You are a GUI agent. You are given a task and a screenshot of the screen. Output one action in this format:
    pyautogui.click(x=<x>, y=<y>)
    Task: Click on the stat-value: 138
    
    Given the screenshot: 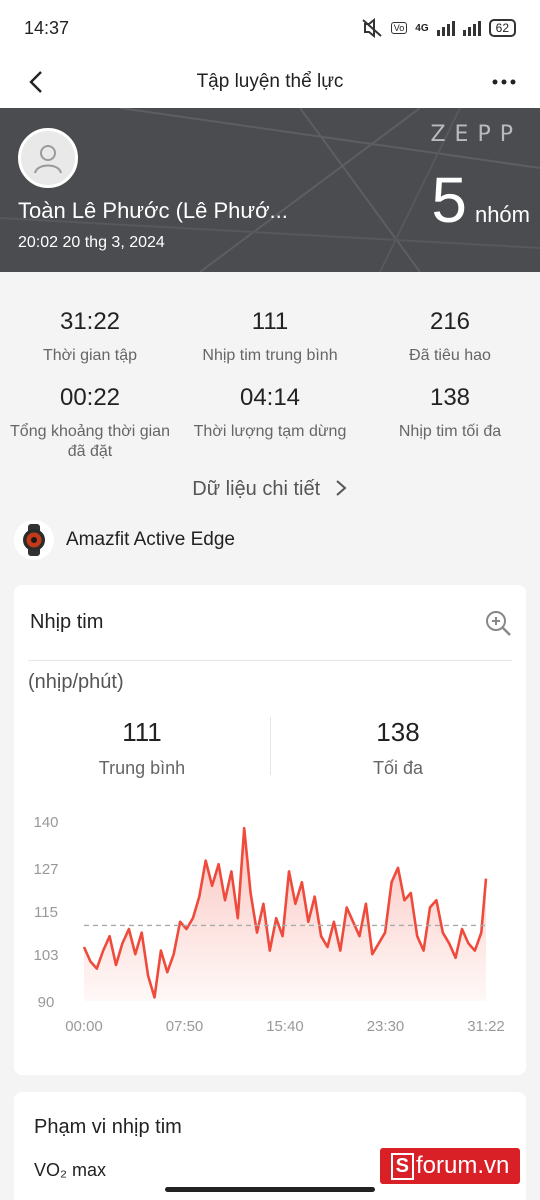 What is the action you would take?
    pyautogui.click(x=450, y=397)
    